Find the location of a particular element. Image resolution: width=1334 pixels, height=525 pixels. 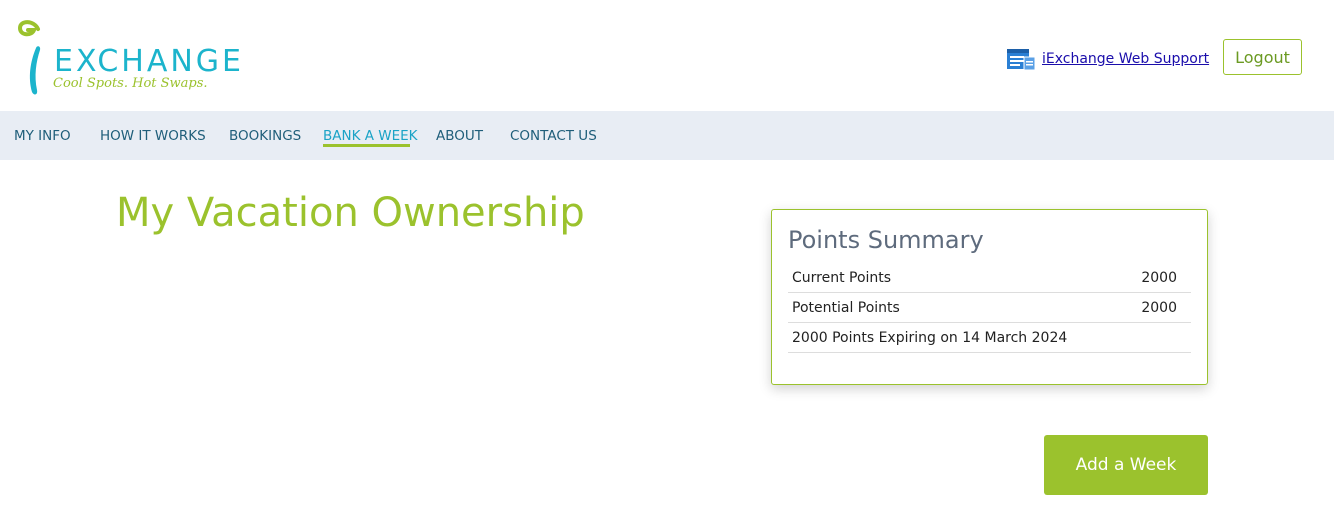

potential-points-row: Potential Points 2000 is located at coordinates (989, 308).